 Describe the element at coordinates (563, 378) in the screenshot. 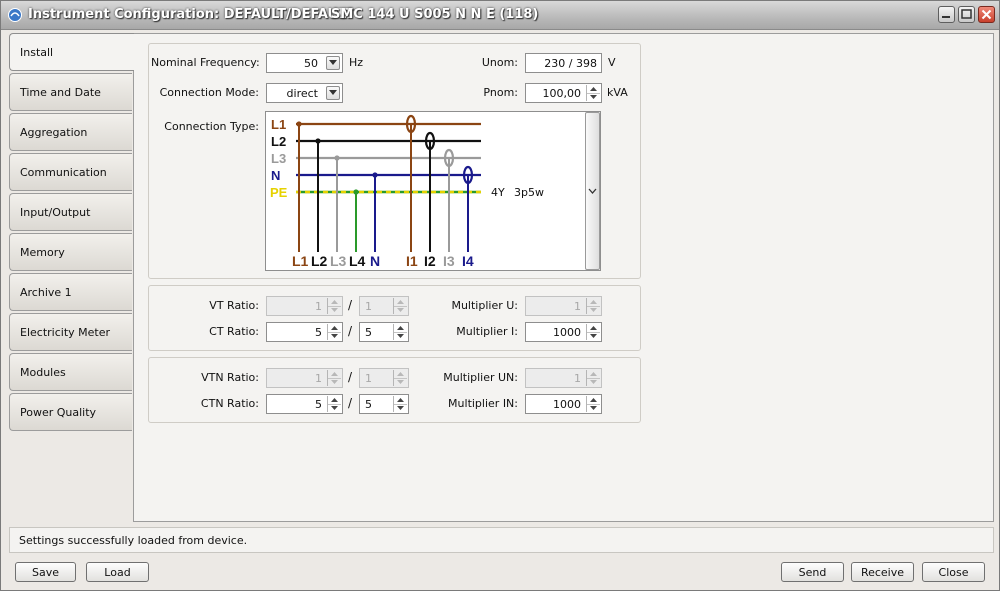

I see `multiplier-un-spinbox: 1` at that location.